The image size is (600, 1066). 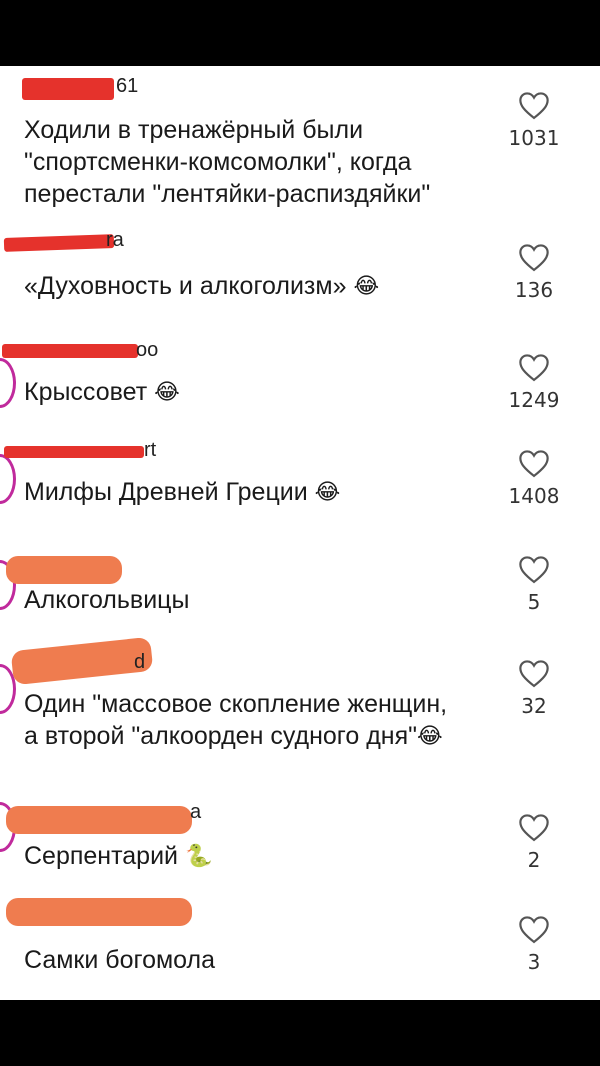 I want to click on comment-text: Алкогольвицы, so click(x=259, y=600).